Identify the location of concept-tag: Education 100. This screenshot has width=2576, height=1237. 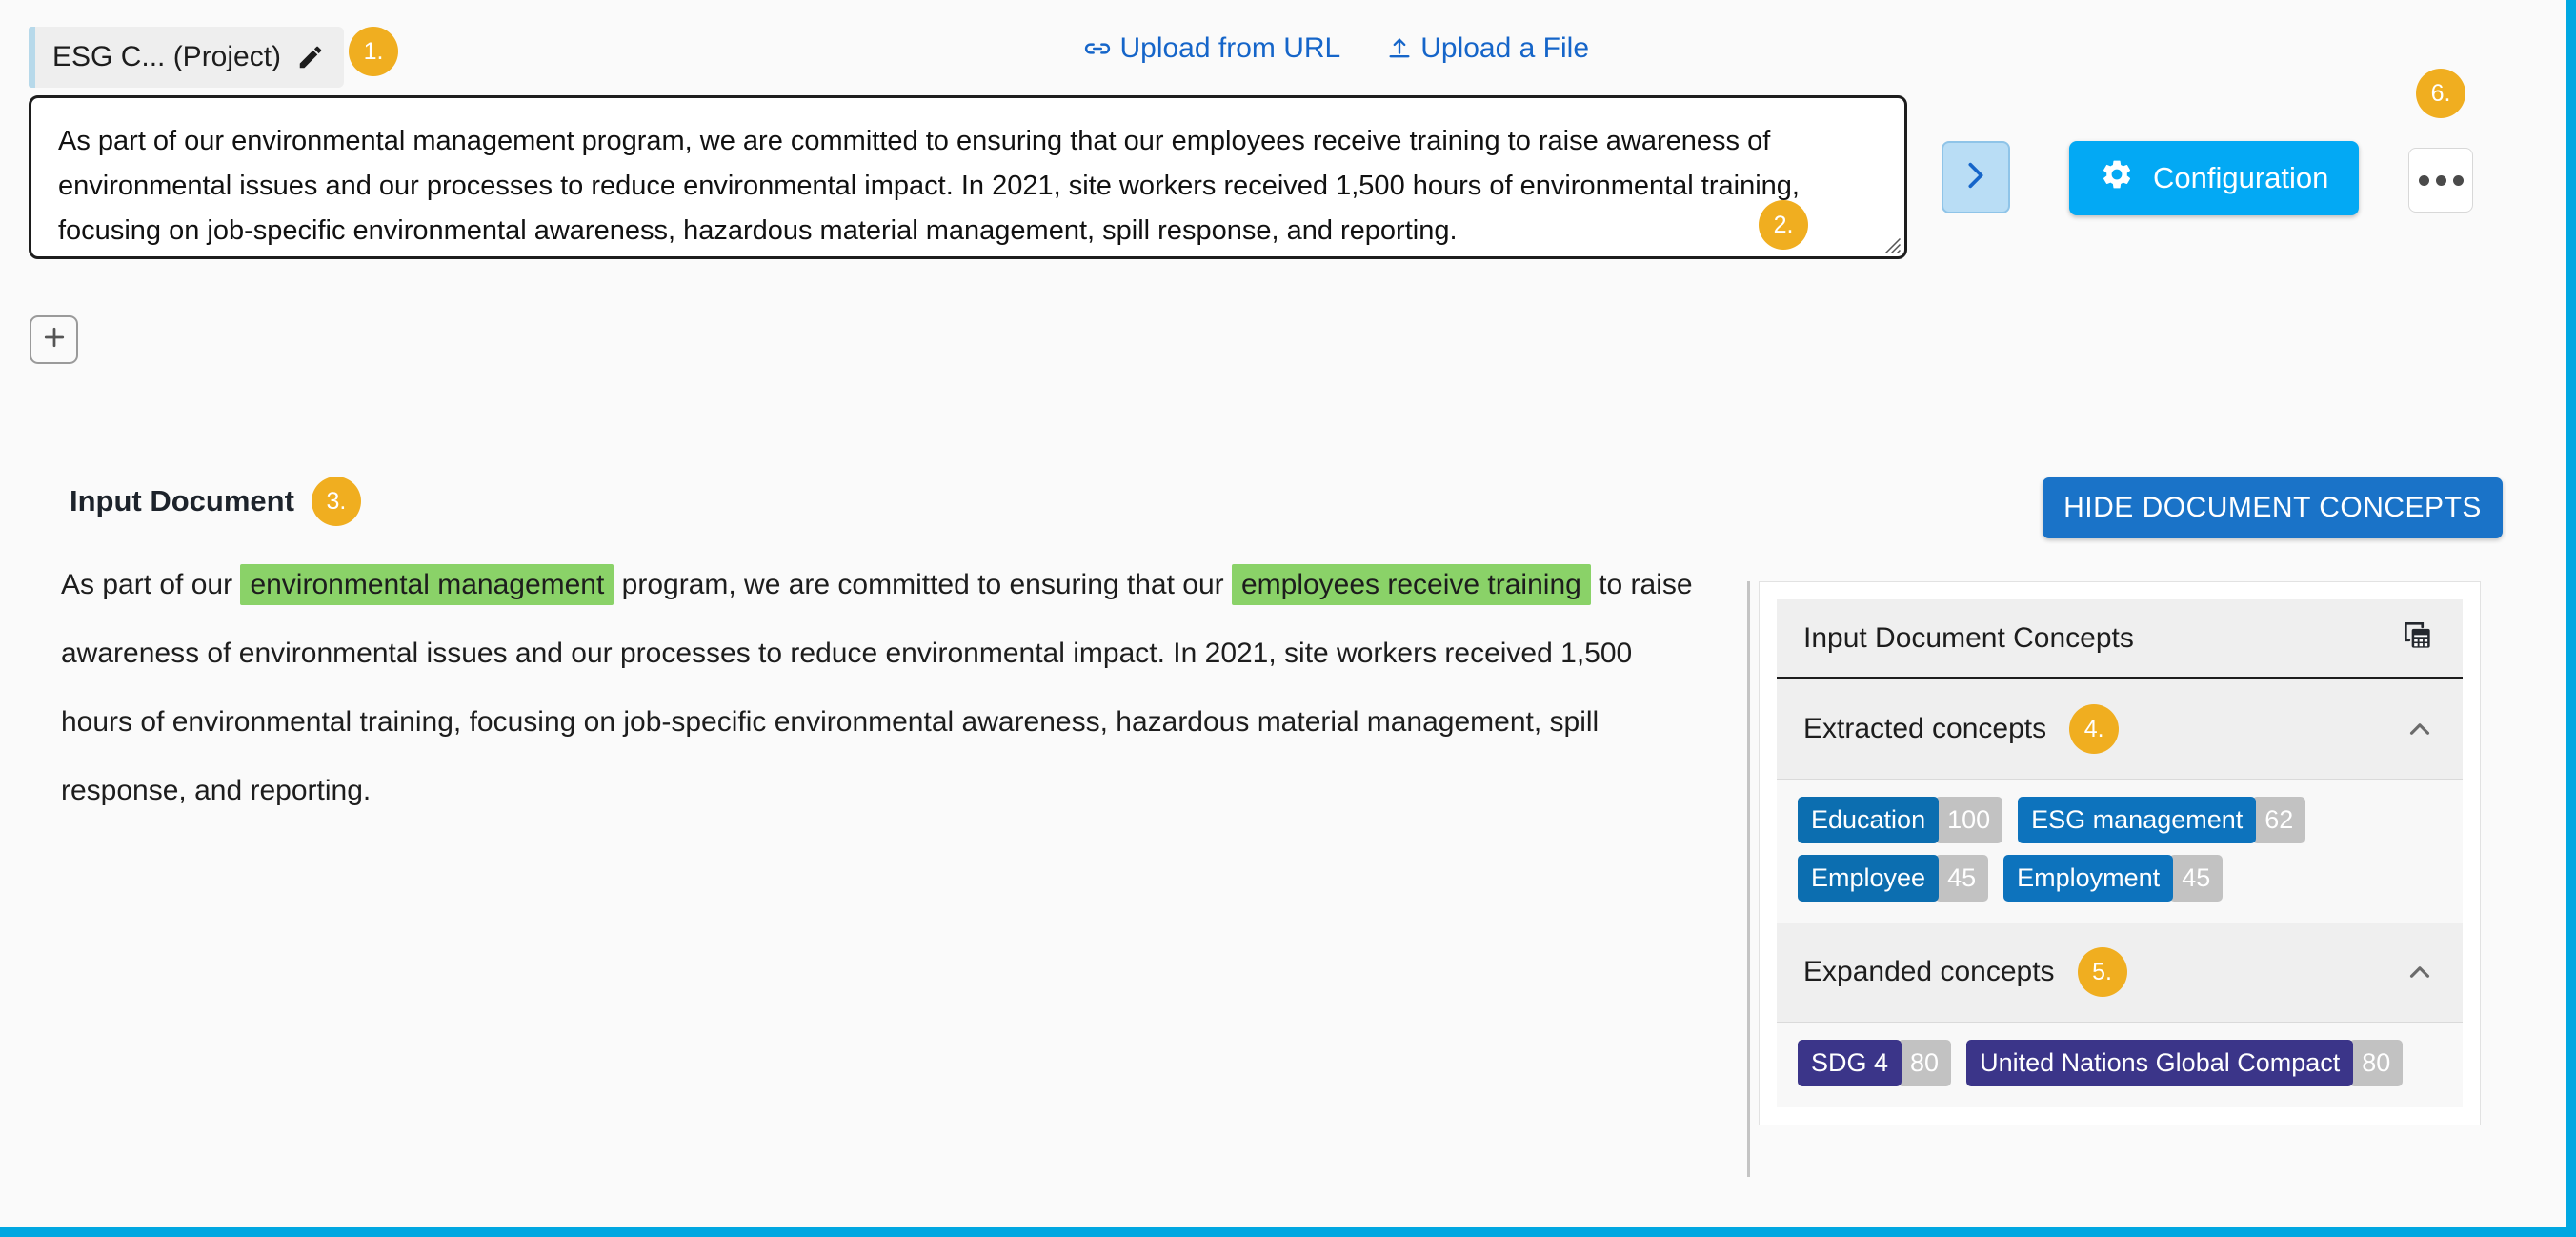
(1900, 820).